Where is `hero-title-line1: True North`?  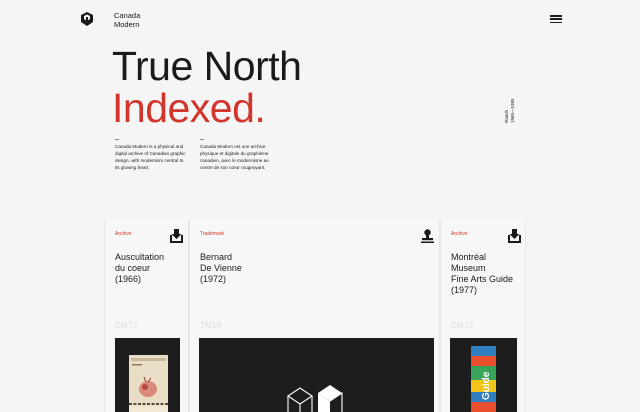
hero-title-line1: True North is located at coordinates (207, 66).